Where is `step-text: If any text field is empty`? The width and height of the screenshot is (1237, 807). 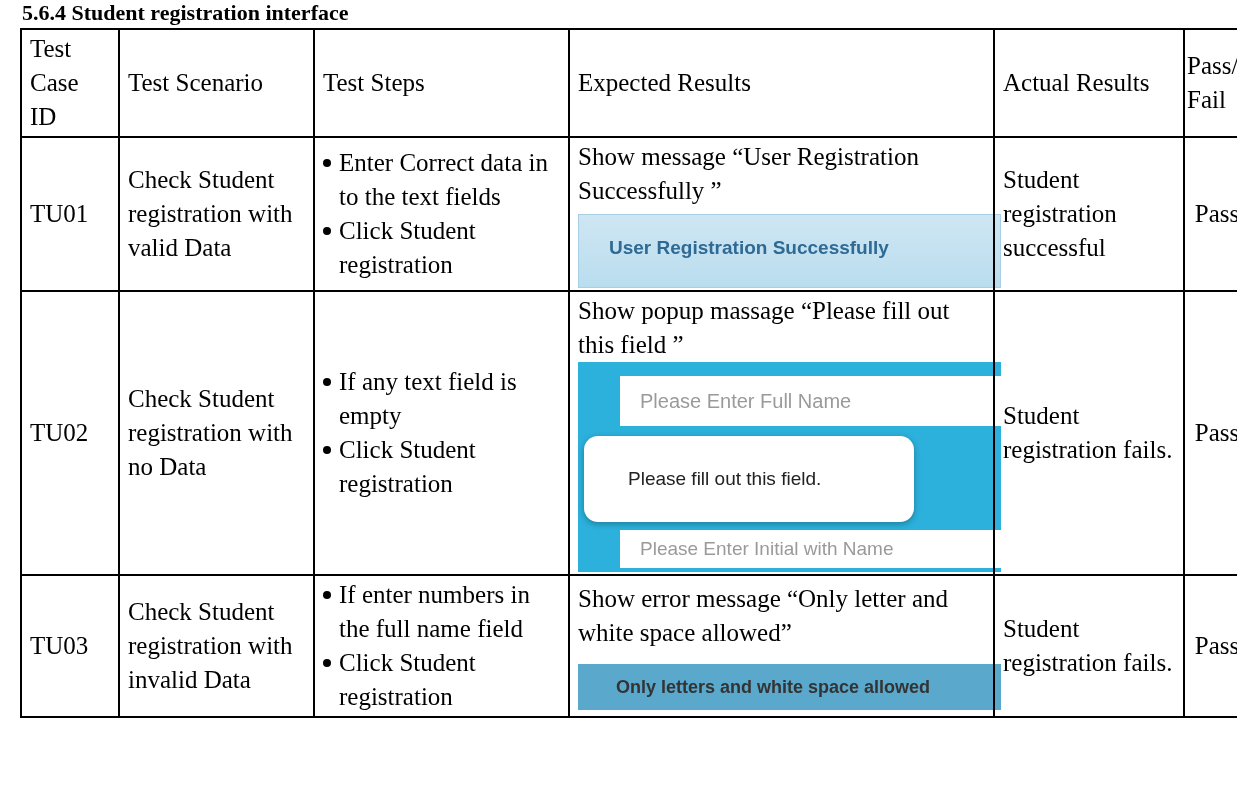
step-text: If any text field is empty is located at coordinates (428, 399).